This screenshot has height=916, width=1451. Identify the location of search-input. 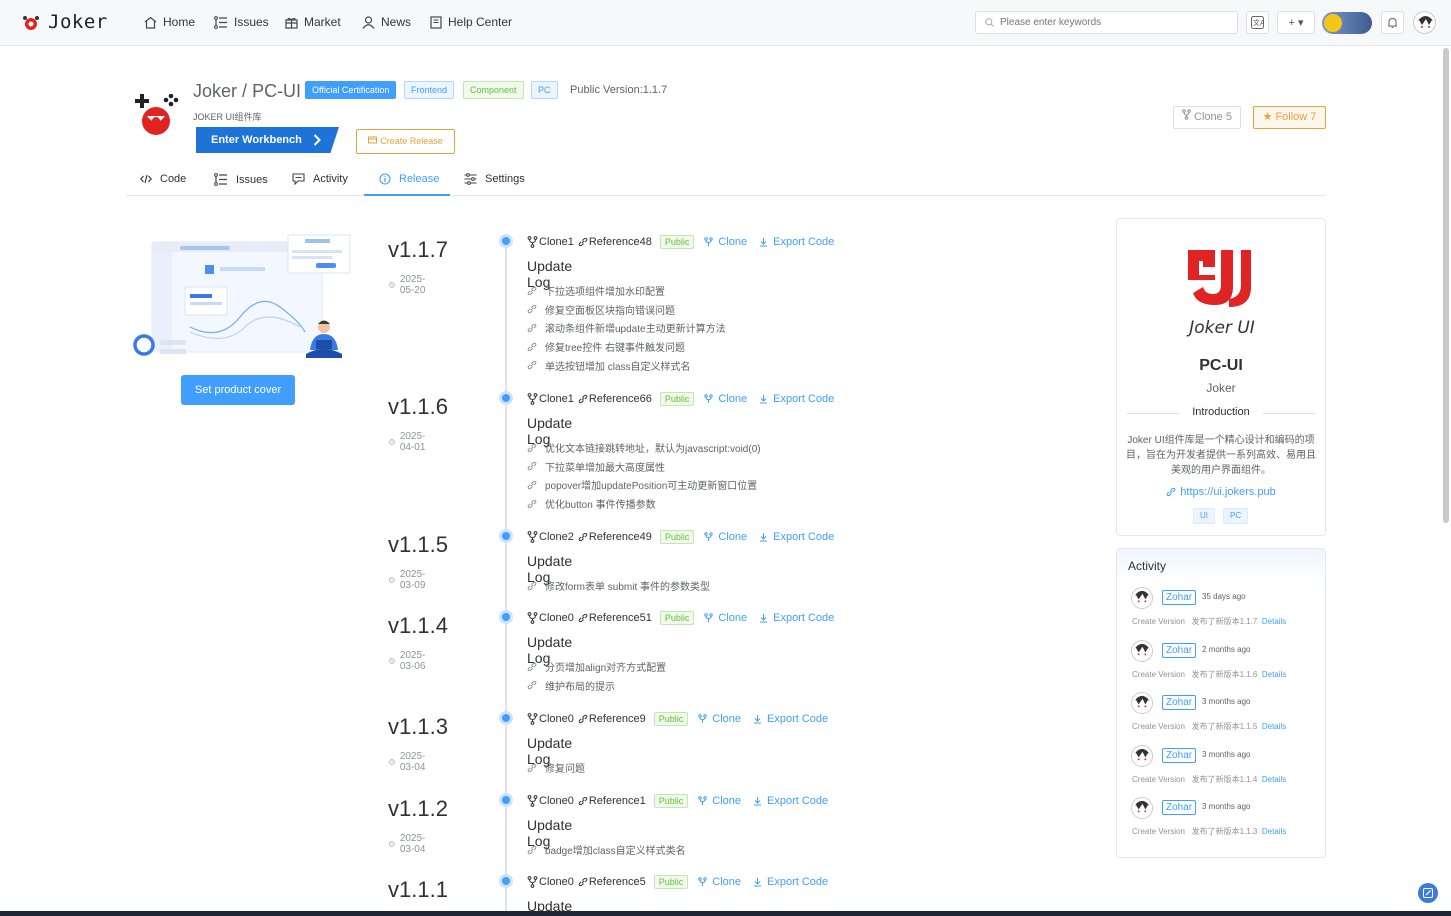
(1110, 22).